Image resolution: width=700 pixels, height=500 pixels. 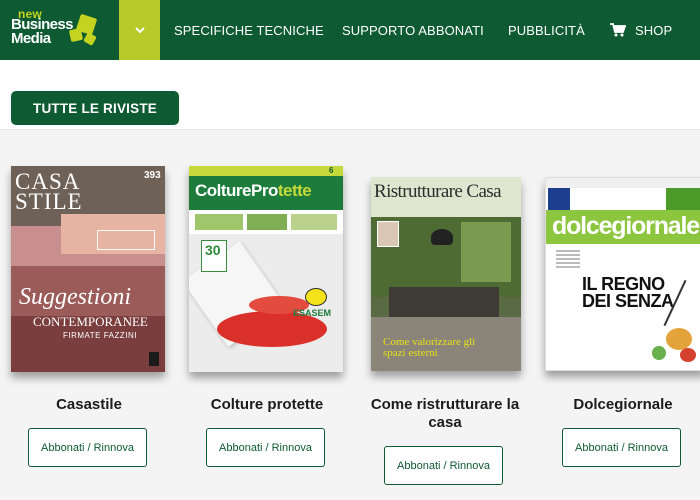 What do you see at coordinates (213, 250) in the screenshot?
I see `cover-badge-text: 30` at bounding box center [213, 250].